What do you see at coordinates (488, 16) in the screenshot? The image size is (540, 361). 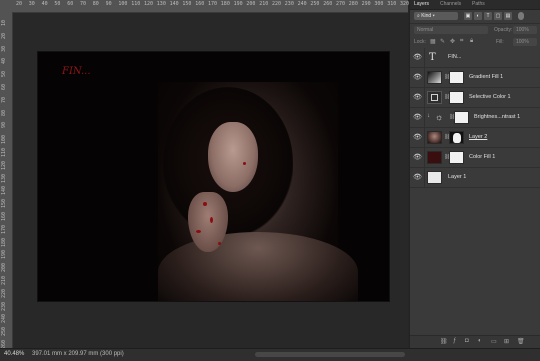 I see `type-filter-icon: T` at bounding box center [488, 16].